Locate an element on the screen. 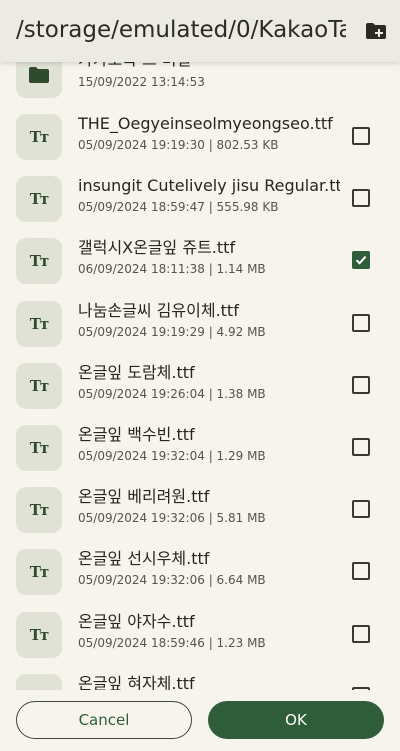  file-name: 온글잎 야자수.ttf is located at coordinates (136, 621).